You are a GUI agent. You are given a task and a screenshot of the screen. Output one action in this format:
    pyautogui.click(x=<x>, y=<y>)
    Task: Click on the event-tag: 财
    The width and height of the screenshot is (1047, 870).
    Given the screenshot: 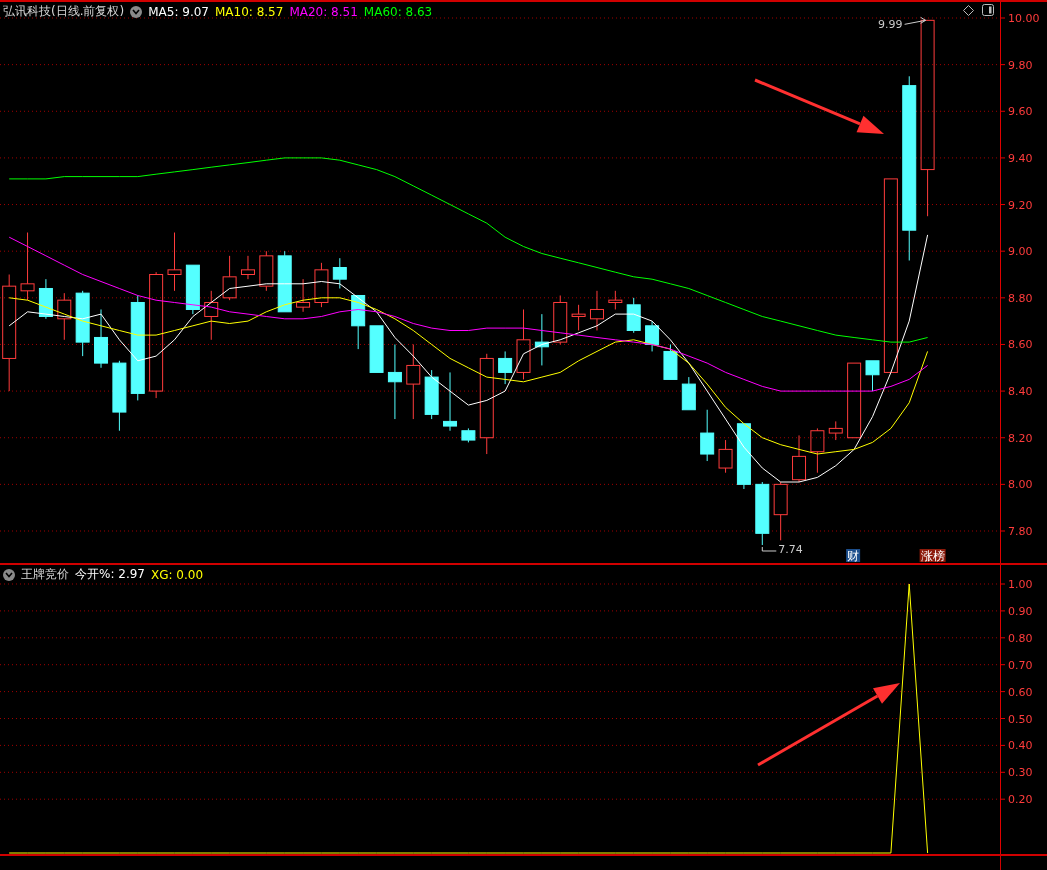 What is the action you would take?
    pyautogui.click(x=853, y=556)
    